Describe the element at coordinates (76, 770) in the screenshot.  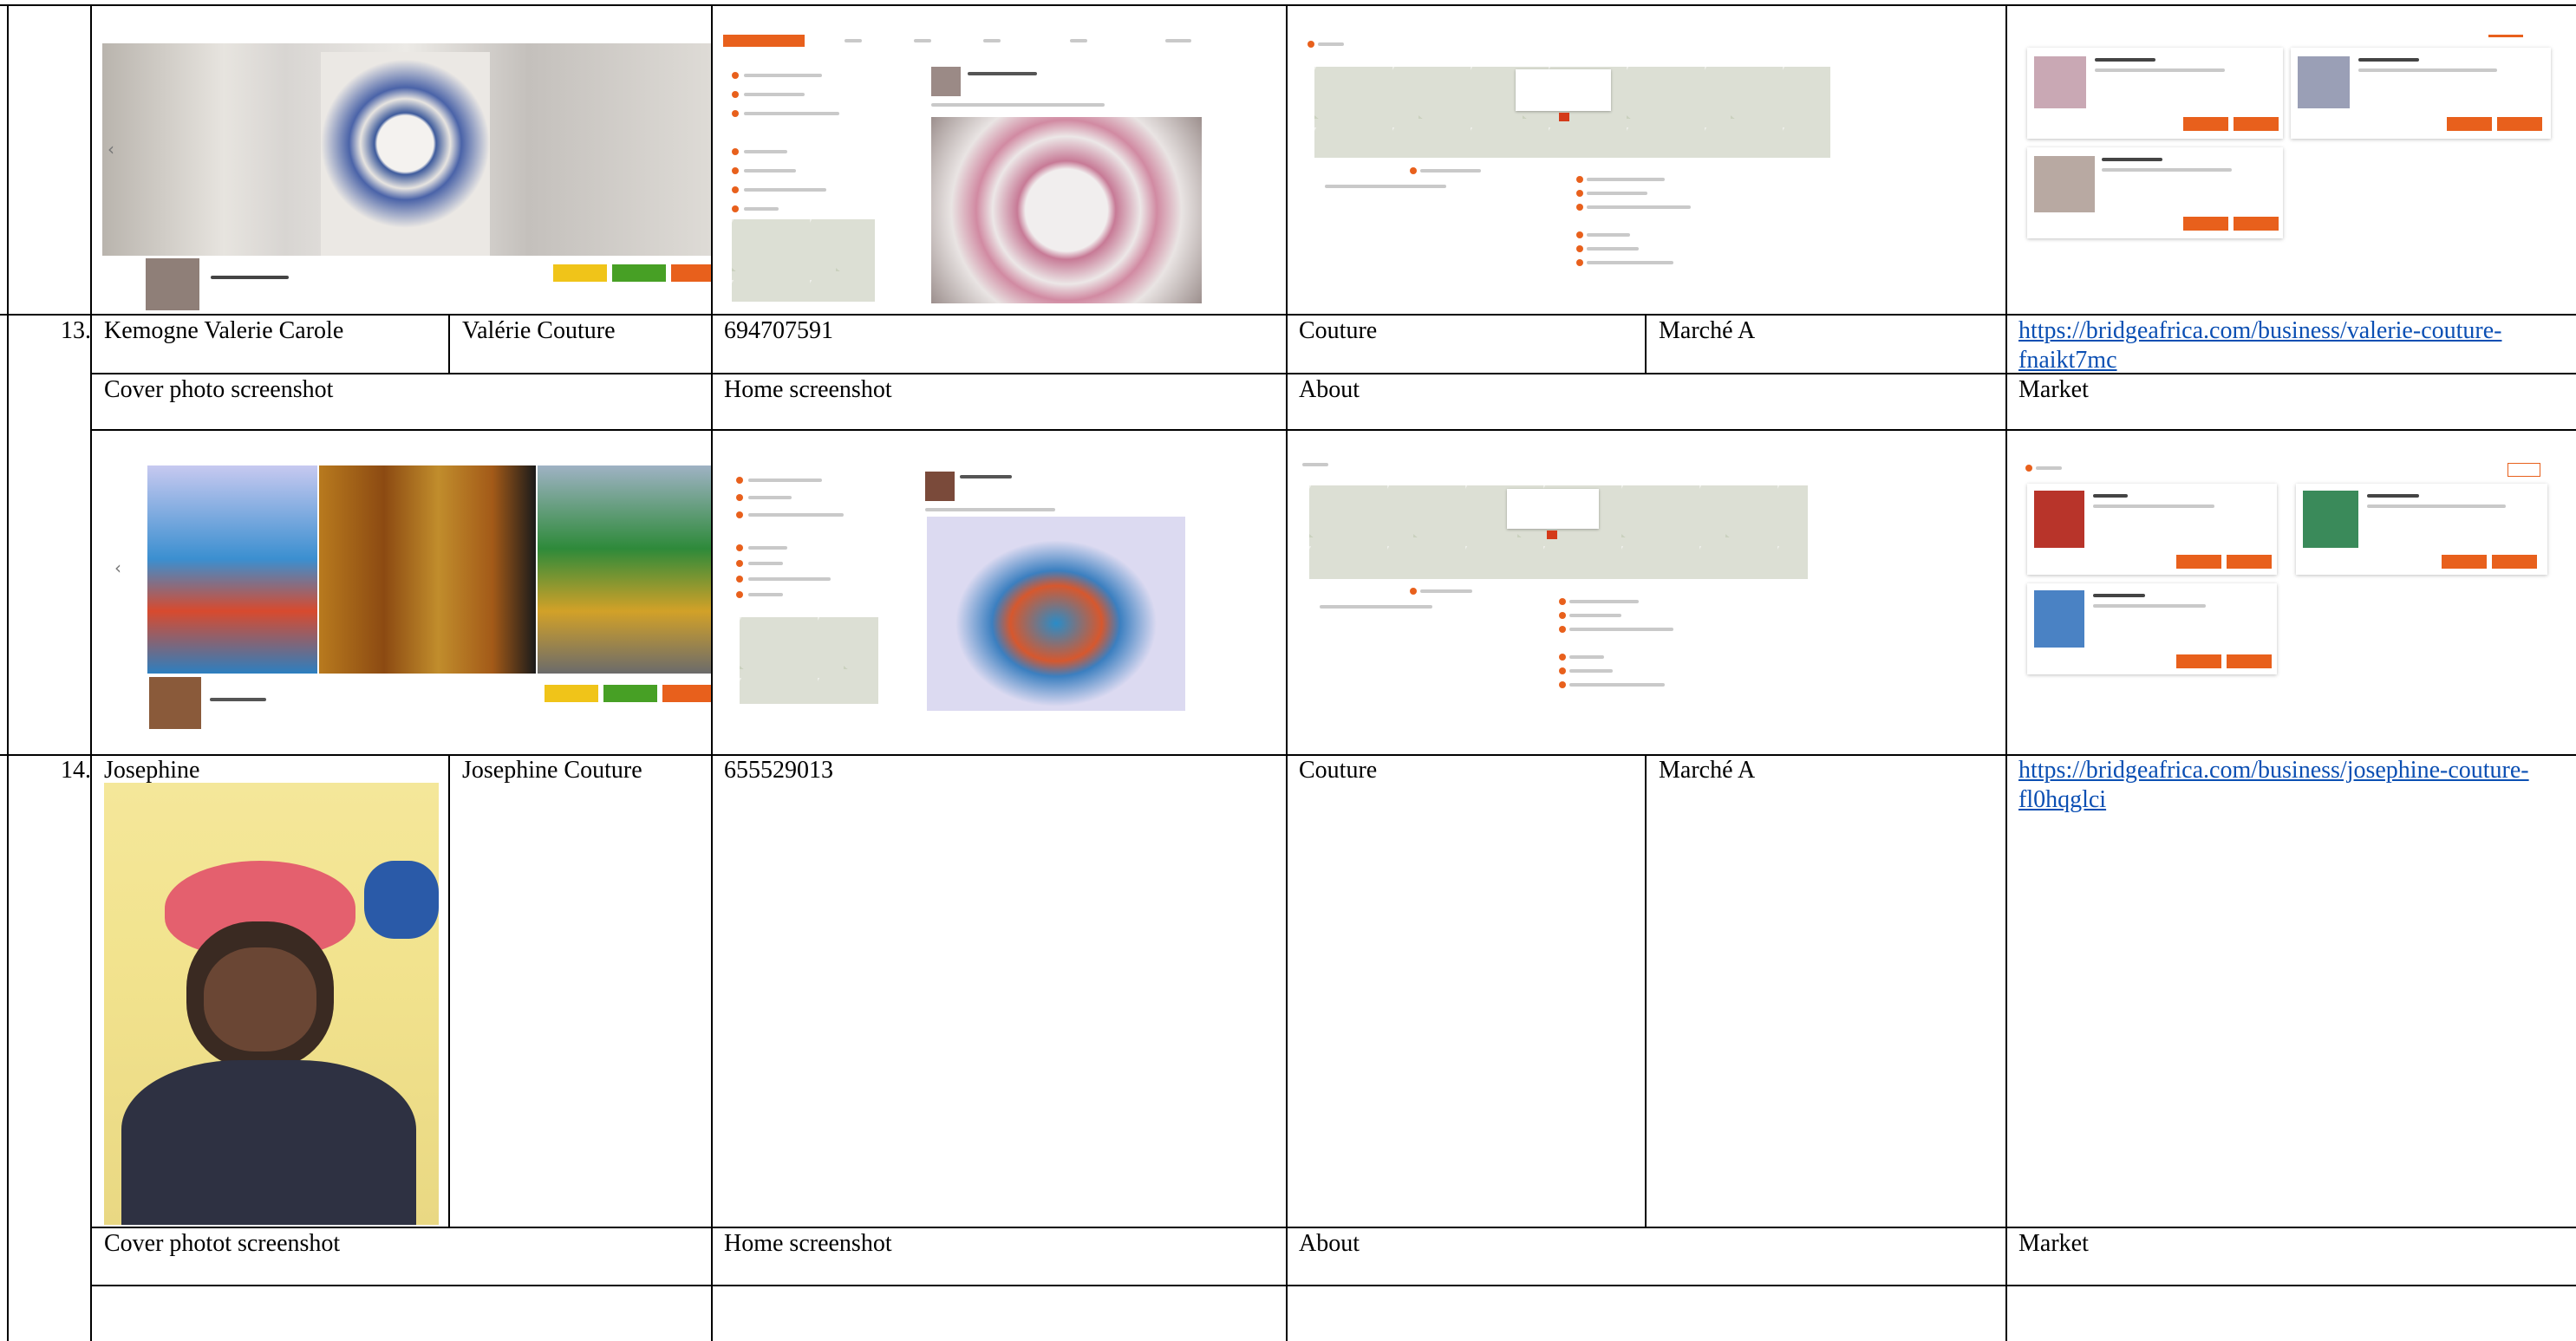
I see `row-number: 14.` at that location.